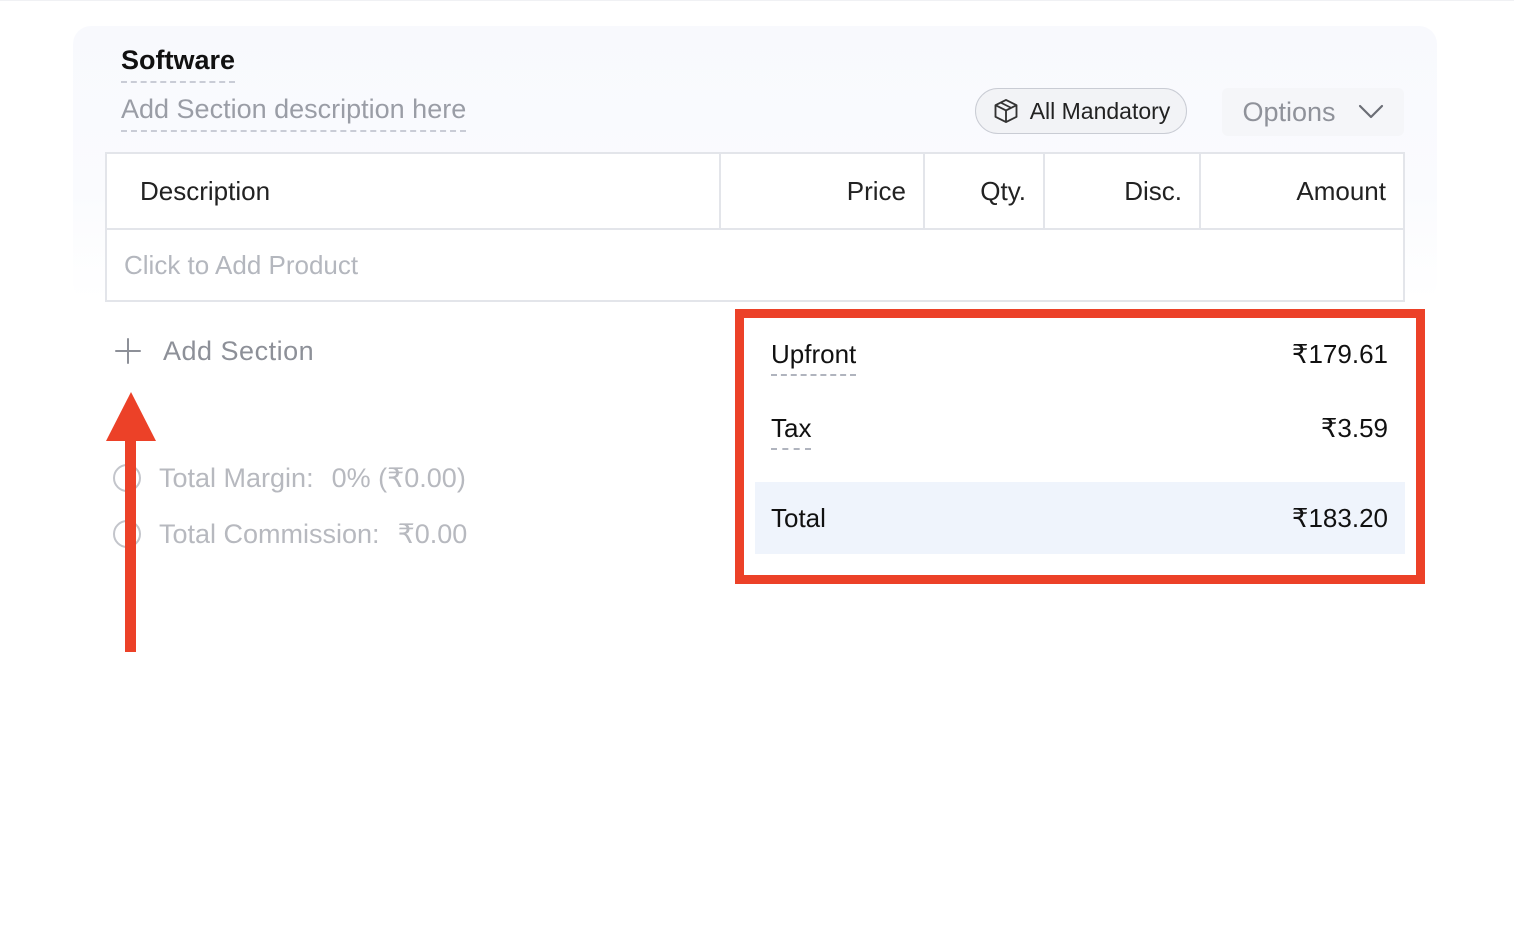 The width and height of the screenshot is (1514, 942). I want to click on summary-highlight-box, so click(1080, 446).